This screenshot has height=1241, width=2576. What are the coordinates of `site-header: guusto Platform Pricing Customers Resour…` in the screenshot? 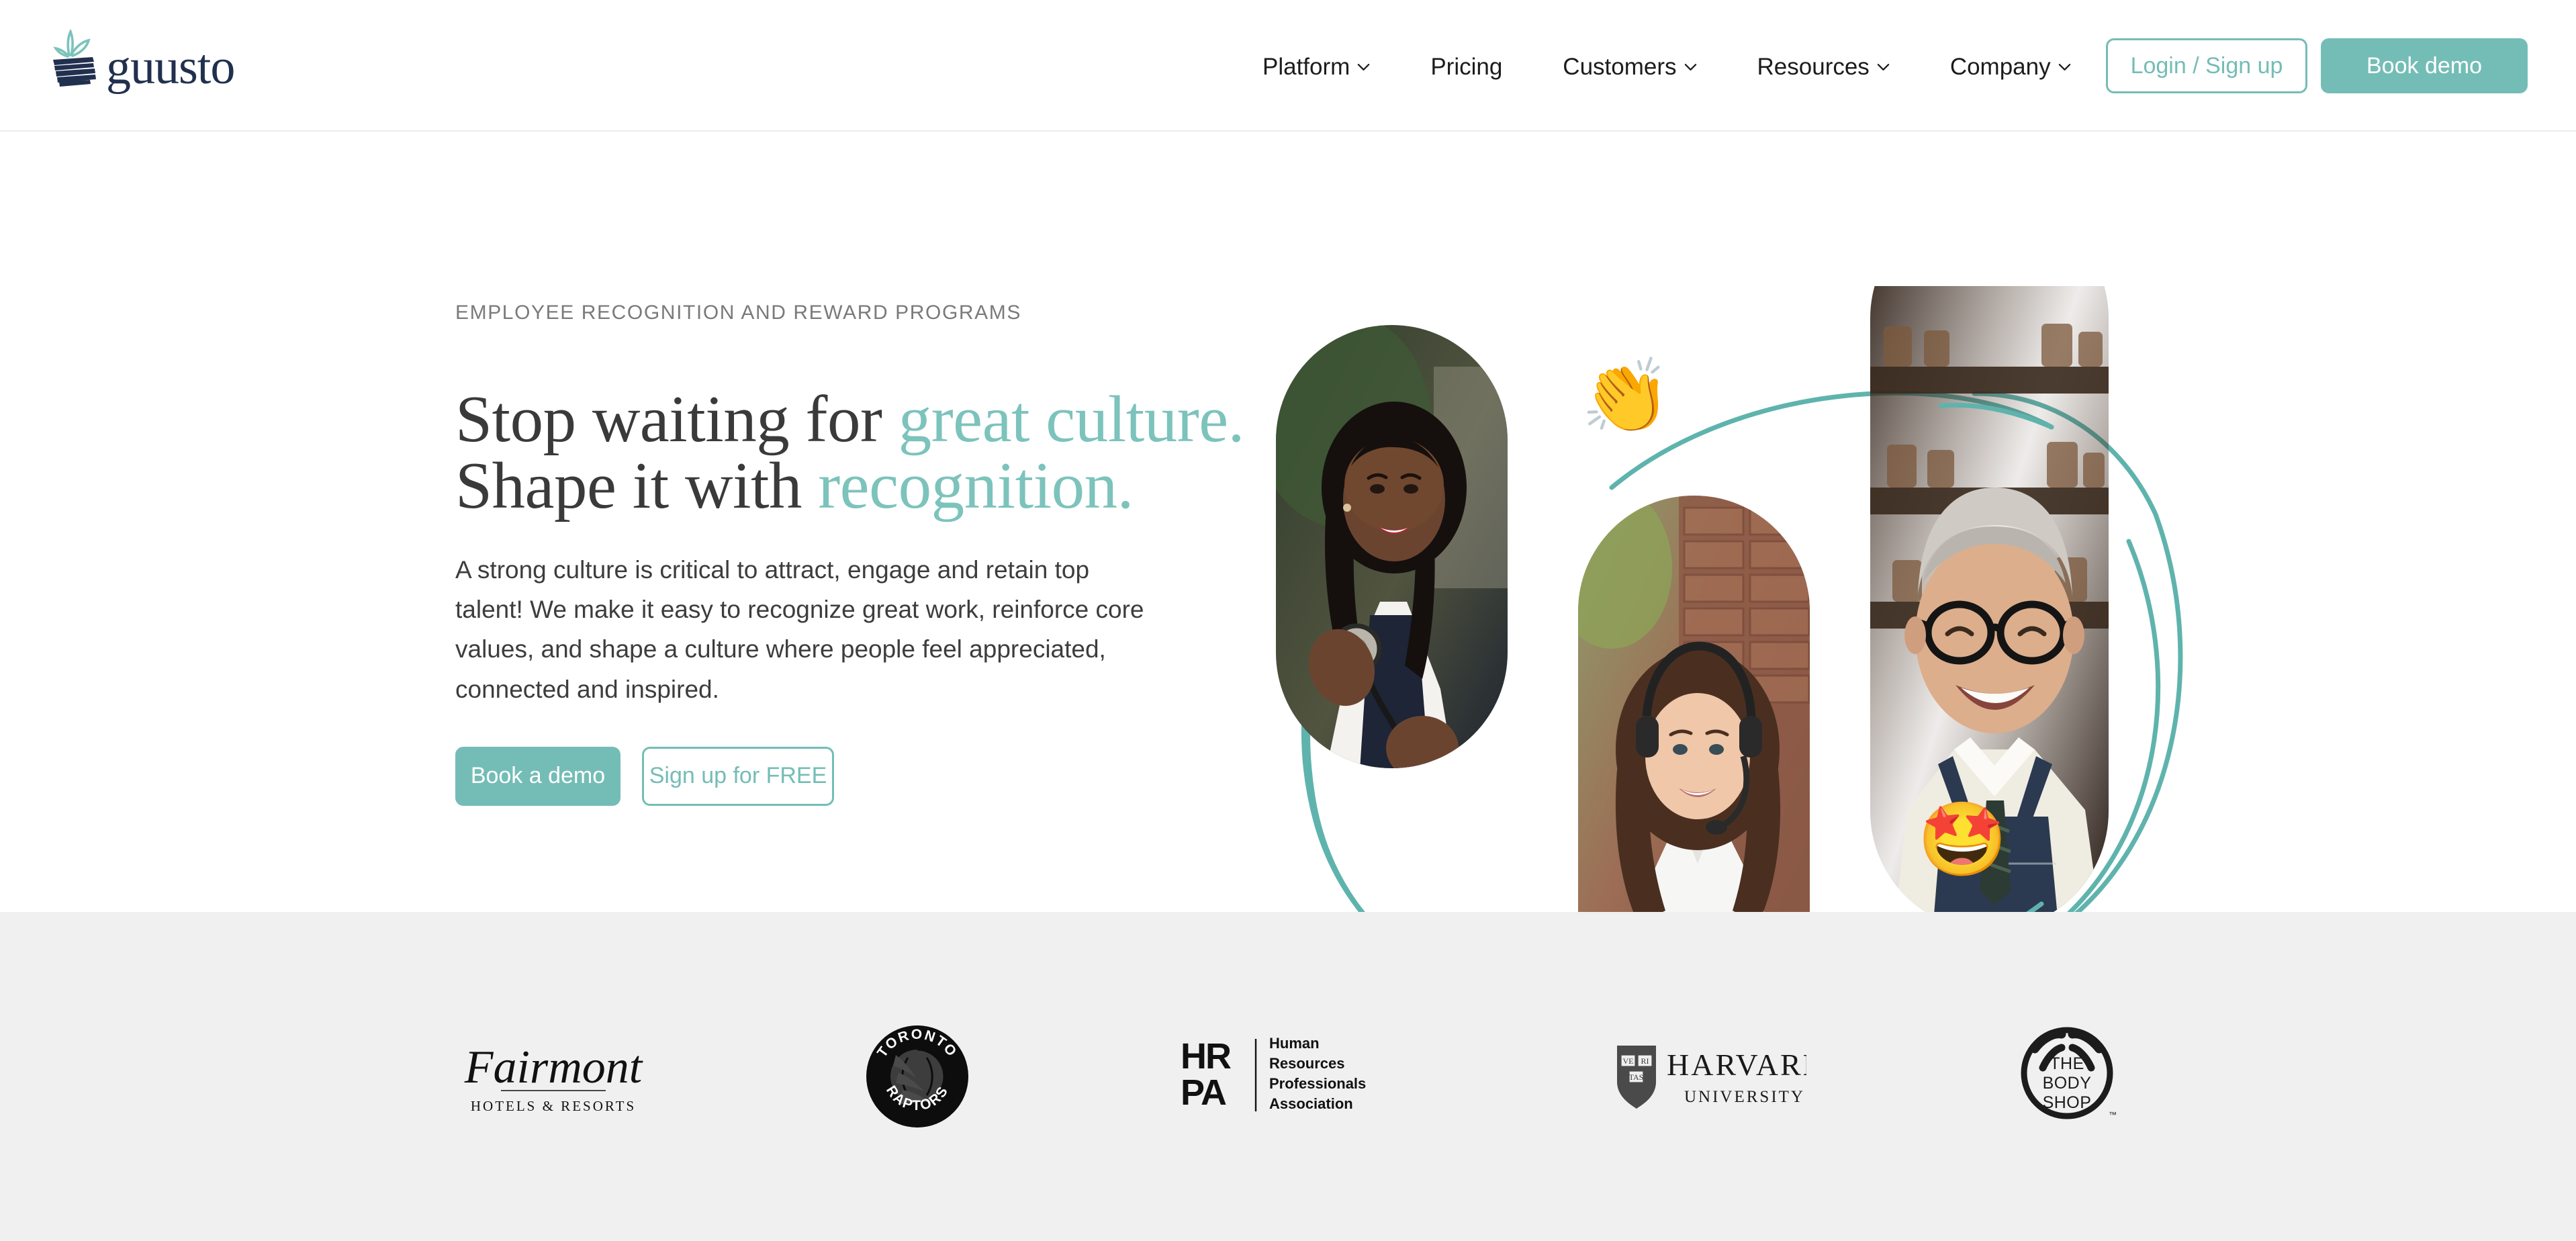 It's located at (1288, 66).